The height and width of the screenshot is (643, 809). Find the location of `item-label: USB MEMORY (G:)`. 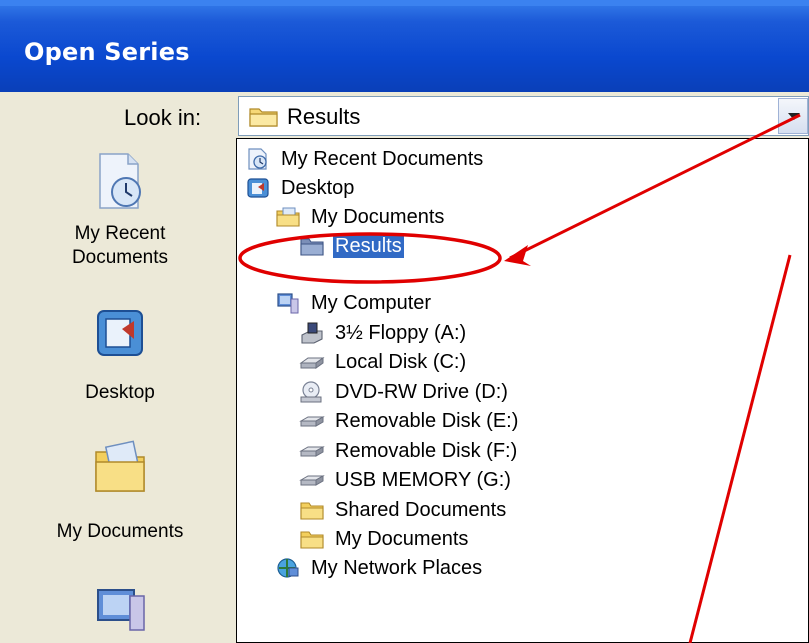

item-label: USB MEMORY (G:) is located at coordinates (423, 479).